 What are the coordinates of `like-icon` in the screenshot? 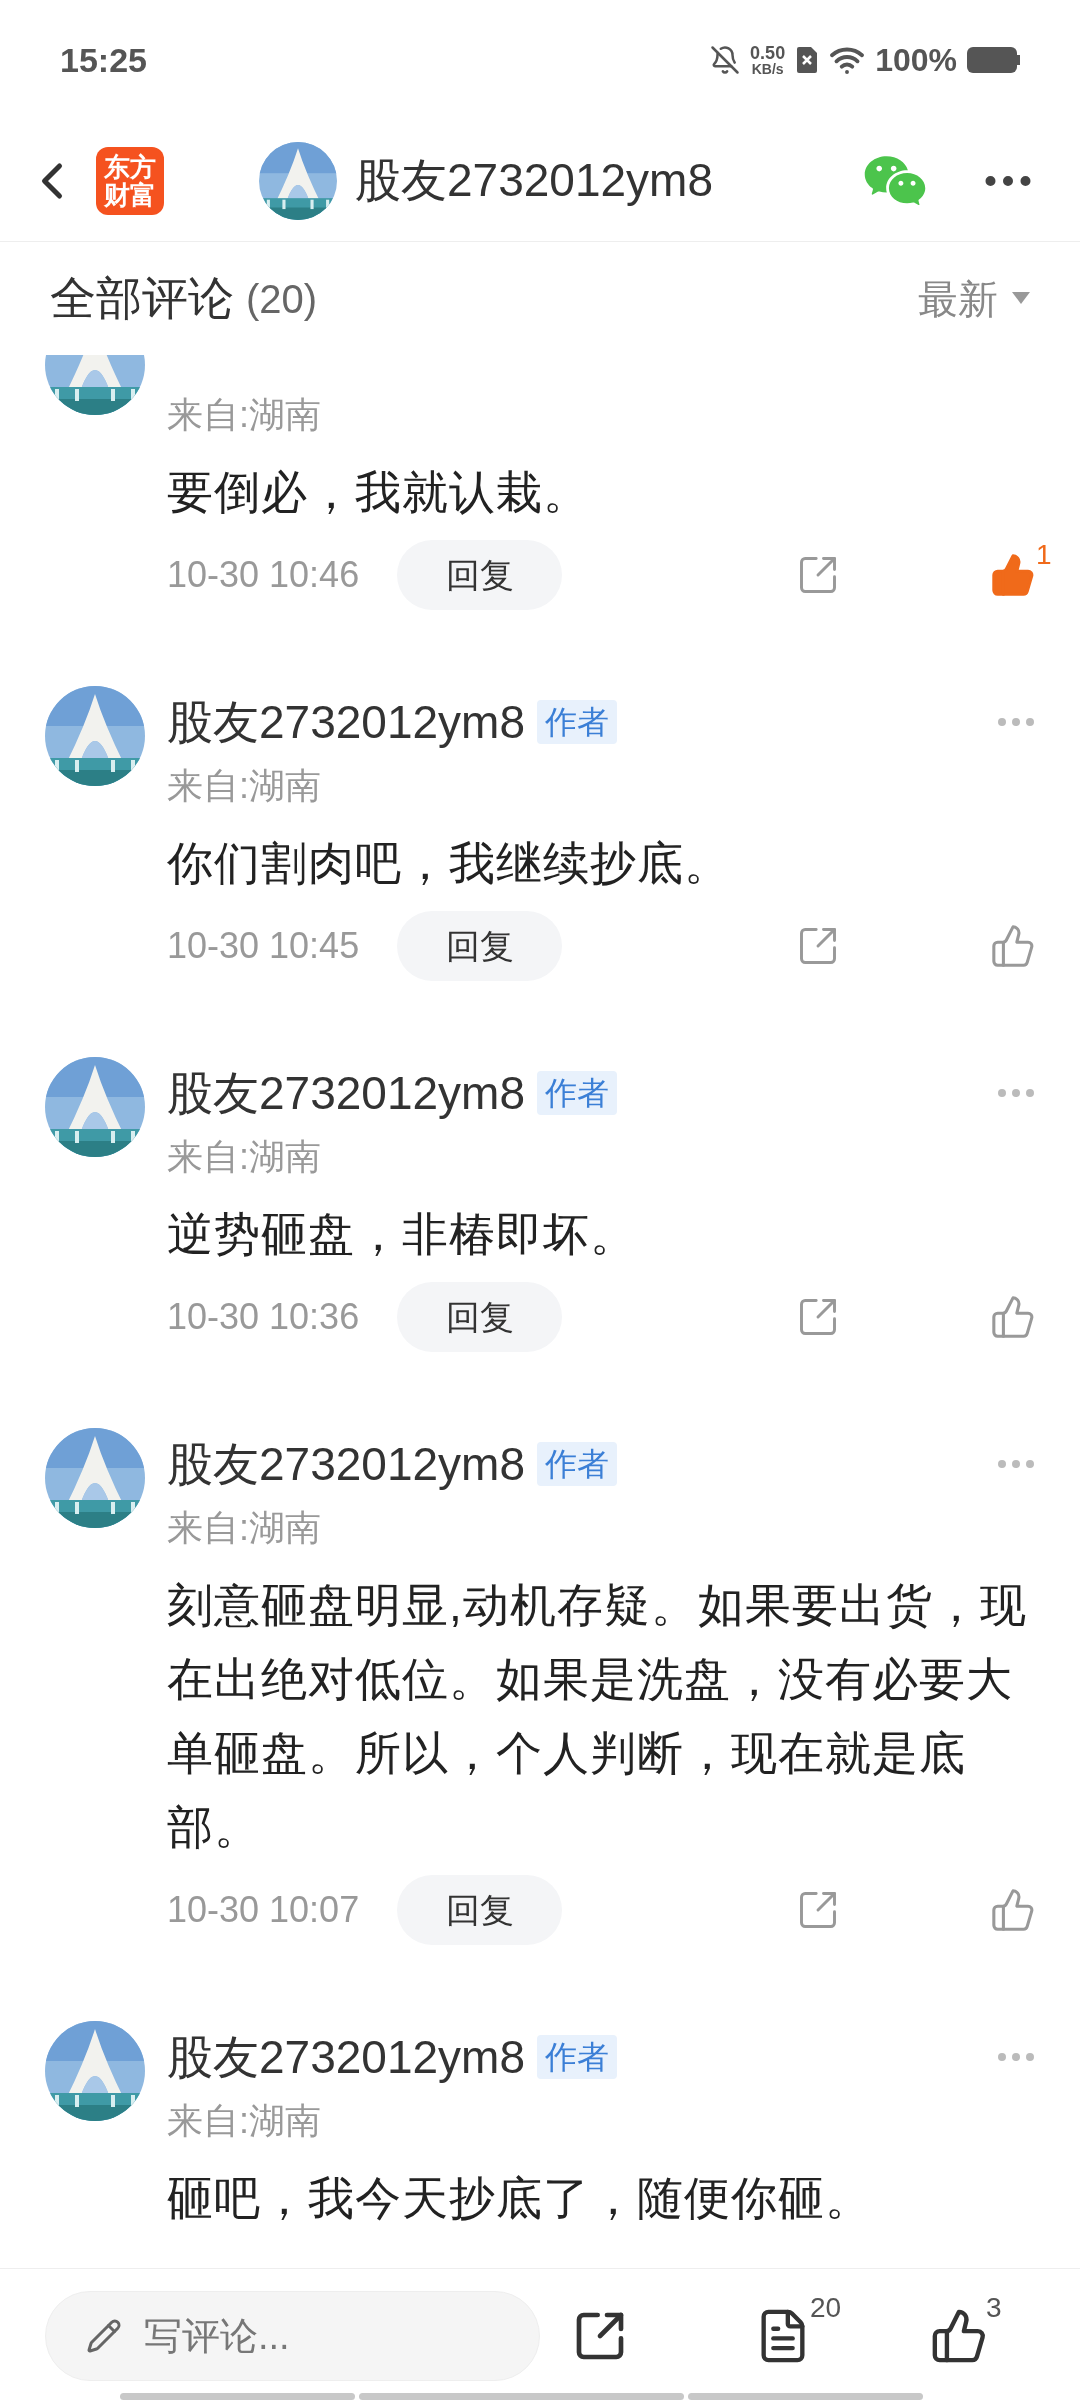 It's located at (959, 2336).